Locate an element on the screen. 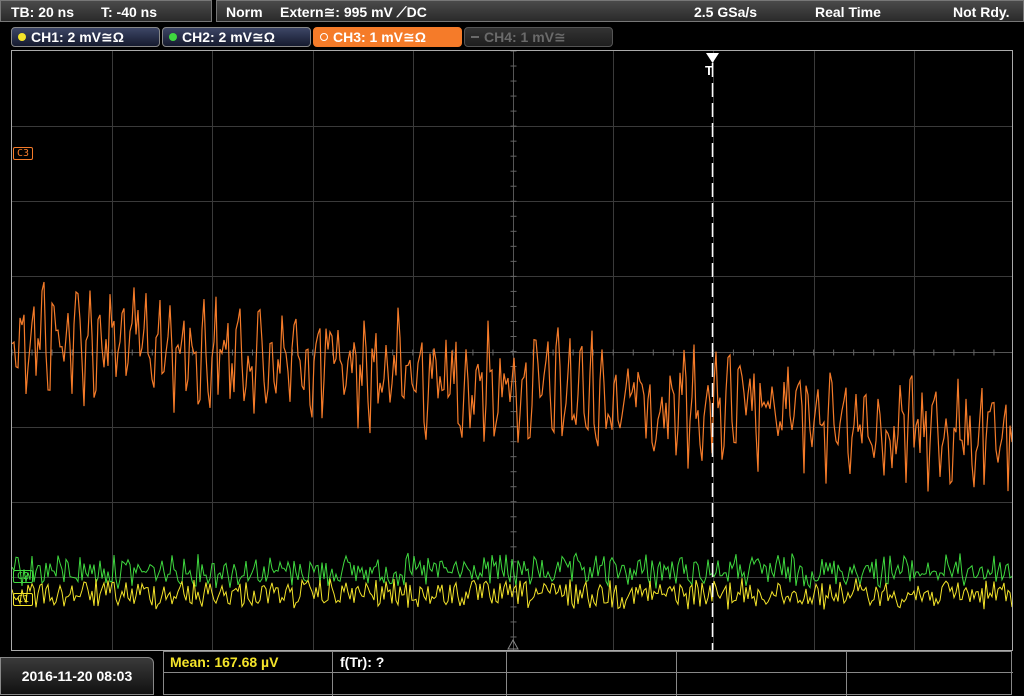  ch3-label: CH3: 1 mV≅Ω is located at coordinates (379, 37).